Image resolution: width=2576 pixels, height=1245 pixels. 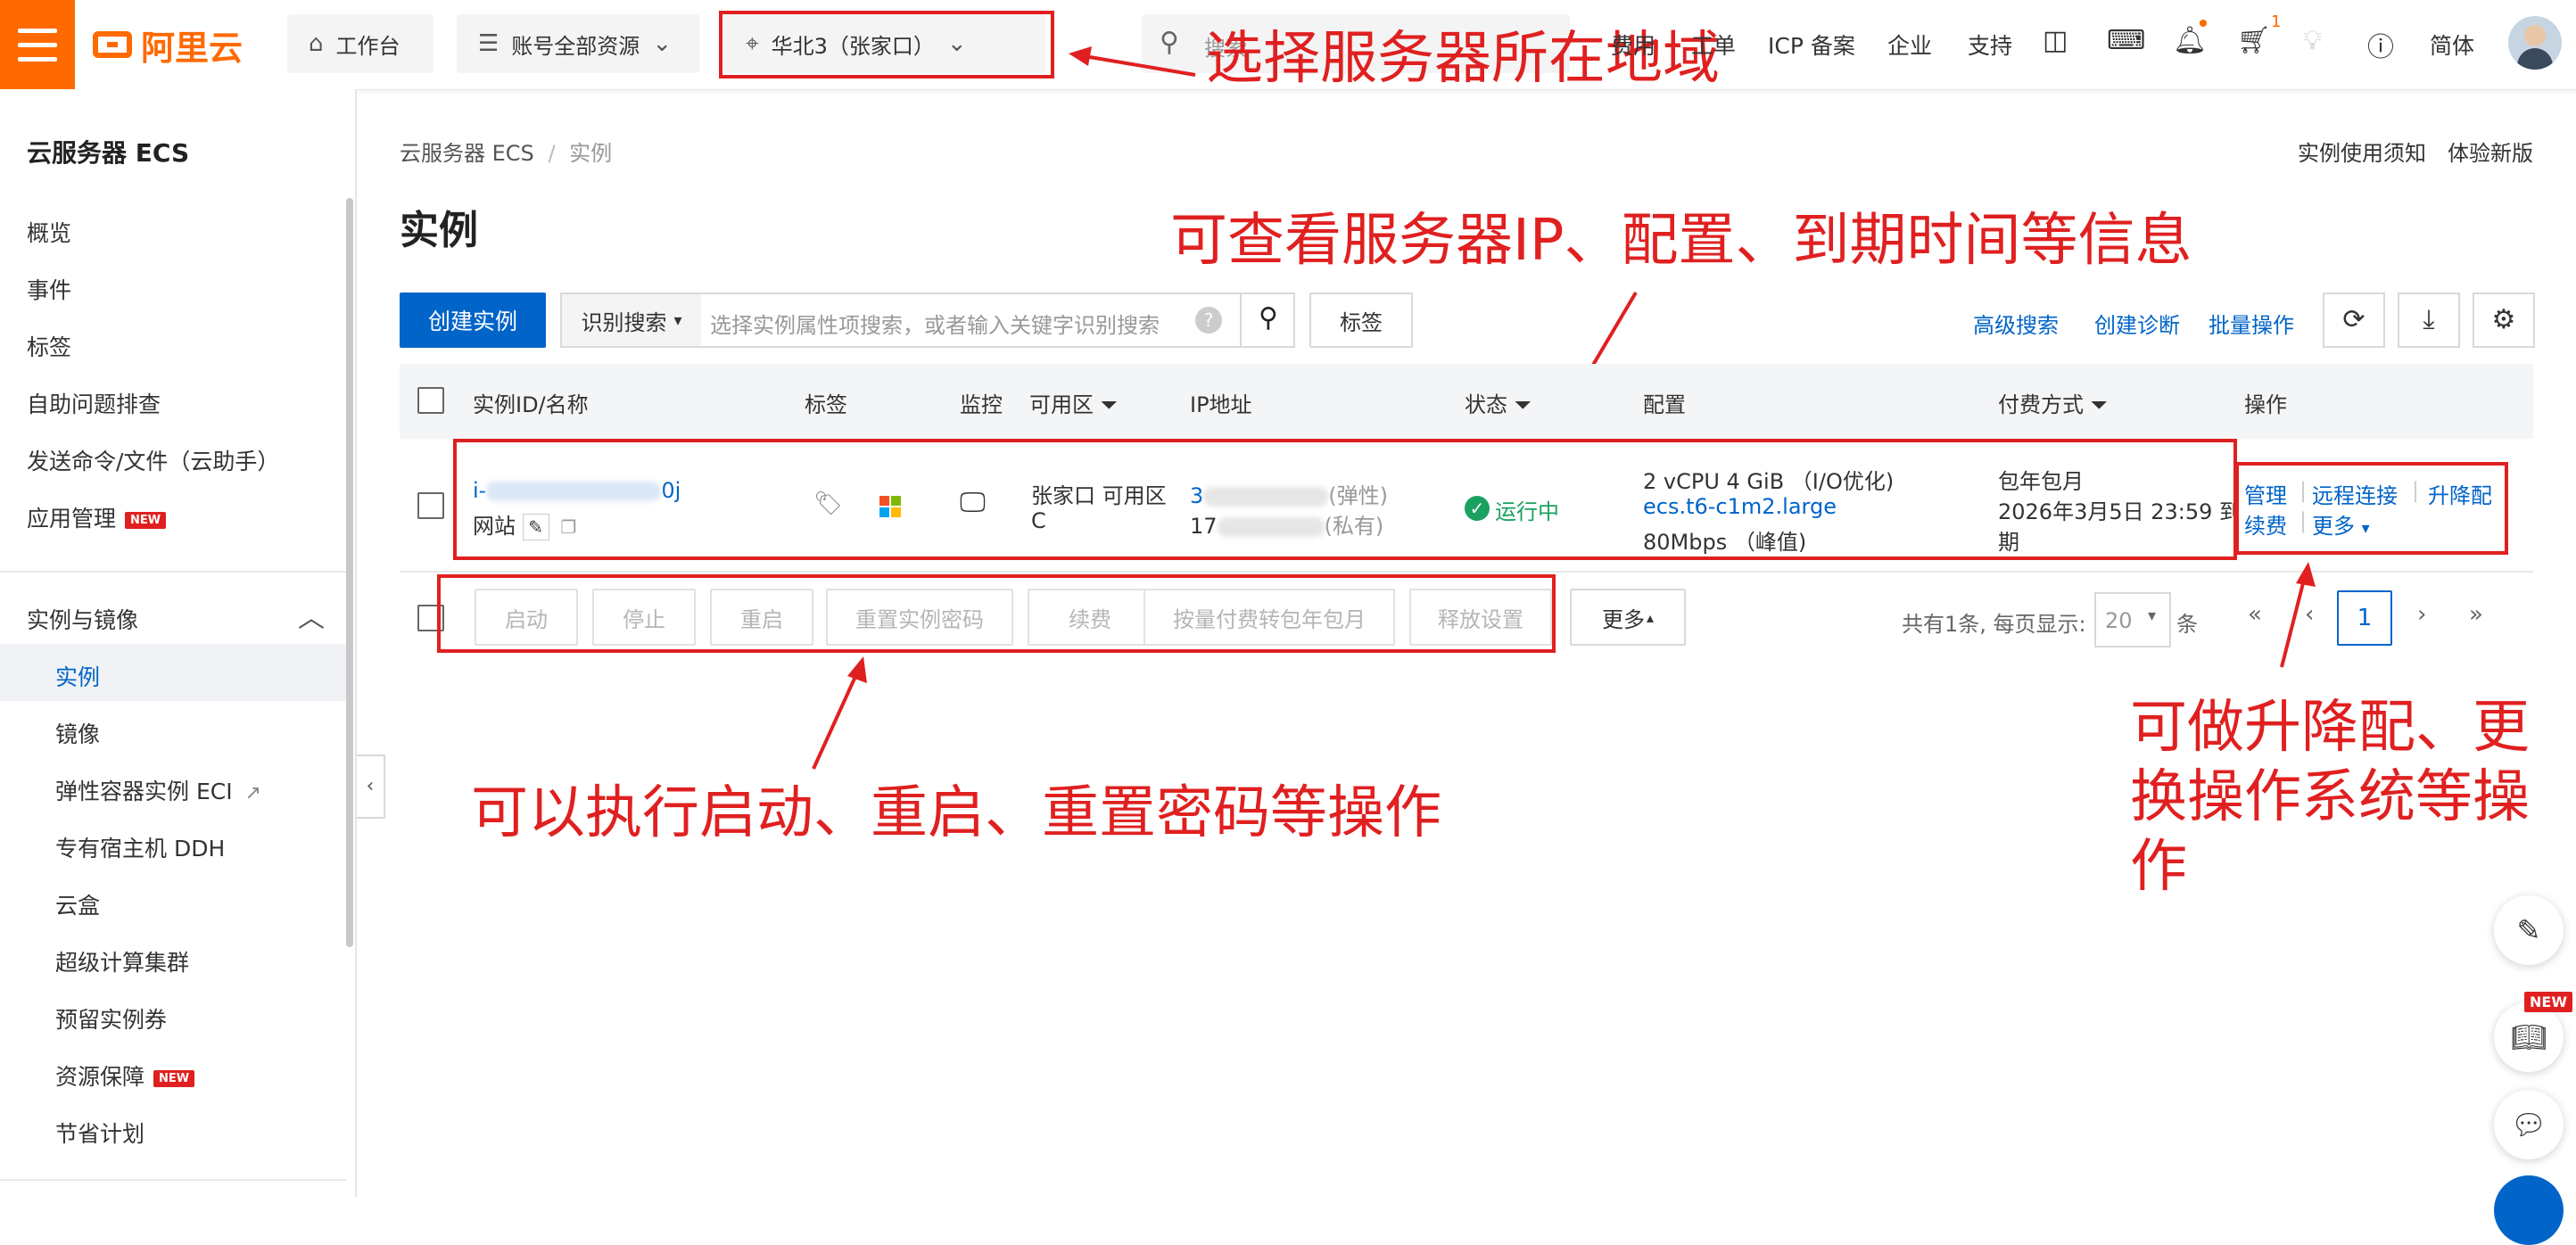 I want to click on first-page-icon: «, so click(x=2255, y=614).